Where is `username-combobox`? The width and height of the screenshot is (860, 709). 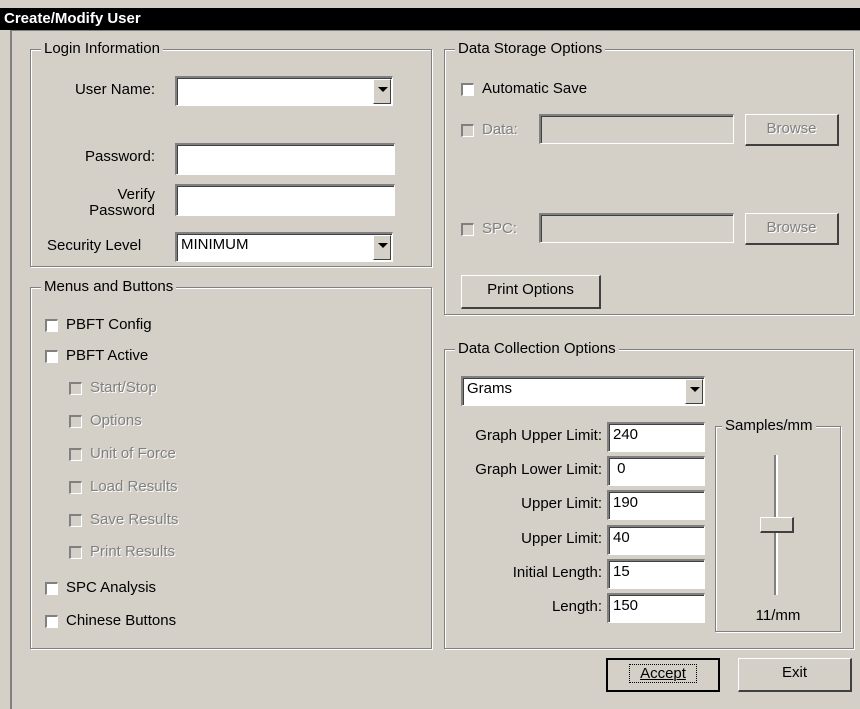 username-combobox is located at coordinates (284, 91).